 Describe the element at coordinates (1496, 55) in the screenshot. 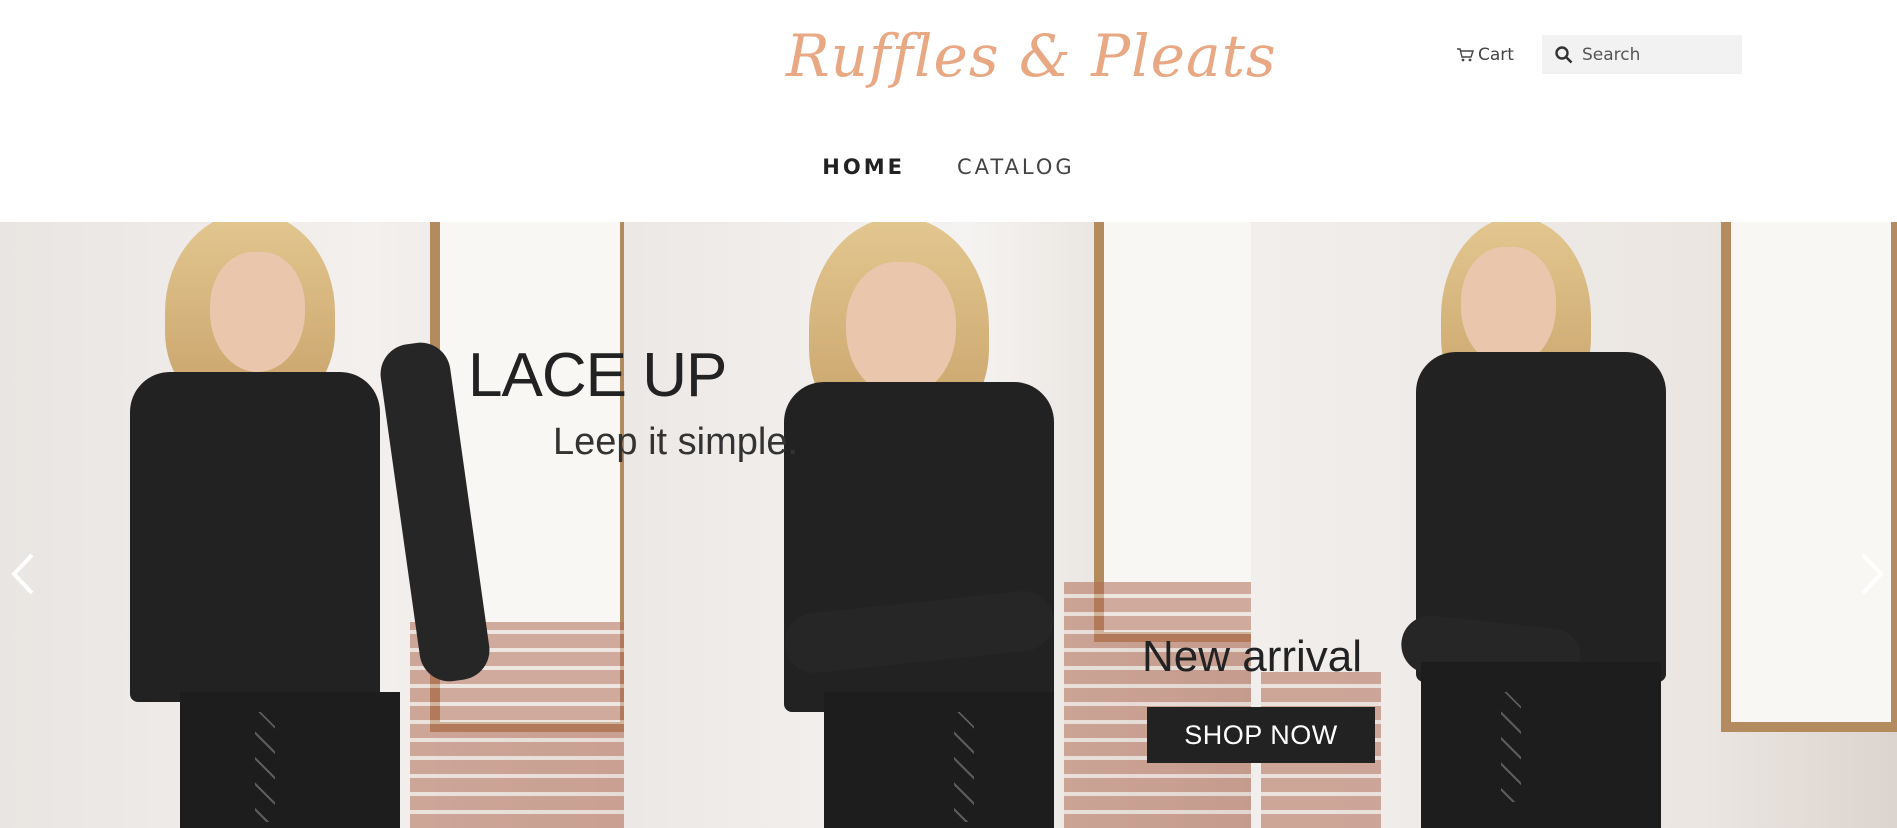

I see `cart-label: Cart` at that location.